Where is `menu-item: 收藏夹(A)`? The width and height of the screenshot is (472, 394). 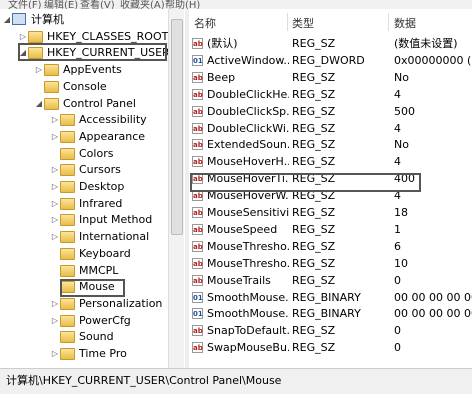
menu-item: 收藏夹(A) is located at coordinates (142, 4).